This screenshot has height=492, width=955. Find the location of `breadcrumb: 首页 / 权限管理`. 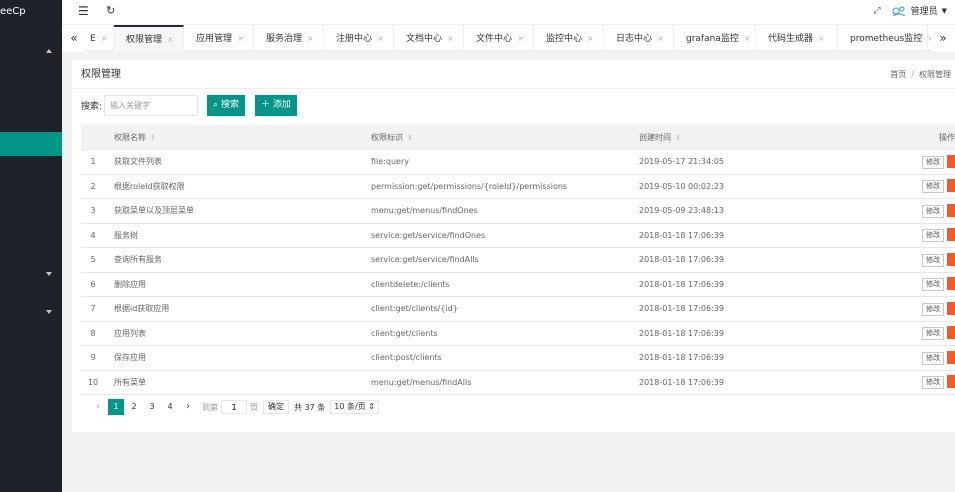

breadcrumb: 首页 / 权限管理 is located at coordinates (920, 74).